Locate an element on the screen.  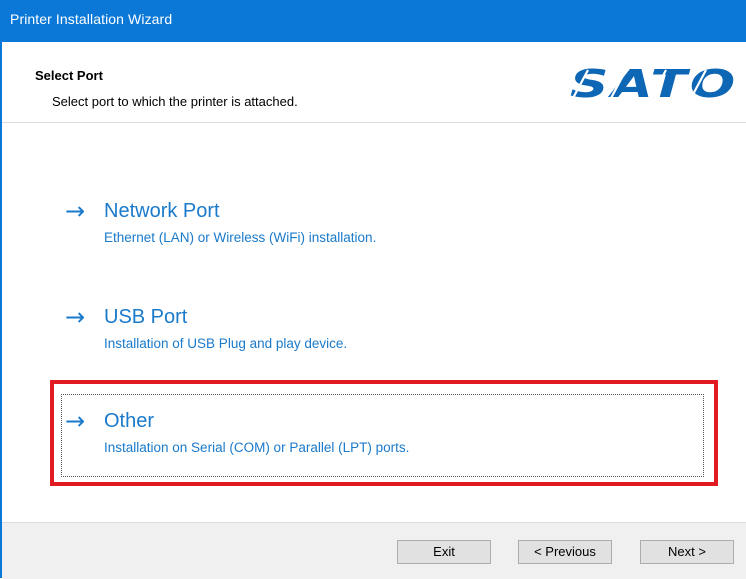
window-title: Printer Installation Wizard is located at coordinates (91, 19).